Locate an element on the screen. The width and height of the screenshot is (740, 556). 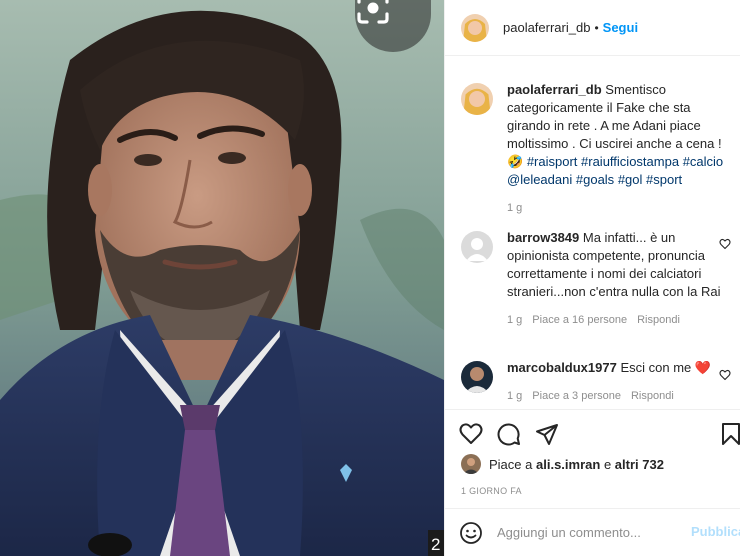
author-username: paolaferrari_db is located at coordinates (546, 27).